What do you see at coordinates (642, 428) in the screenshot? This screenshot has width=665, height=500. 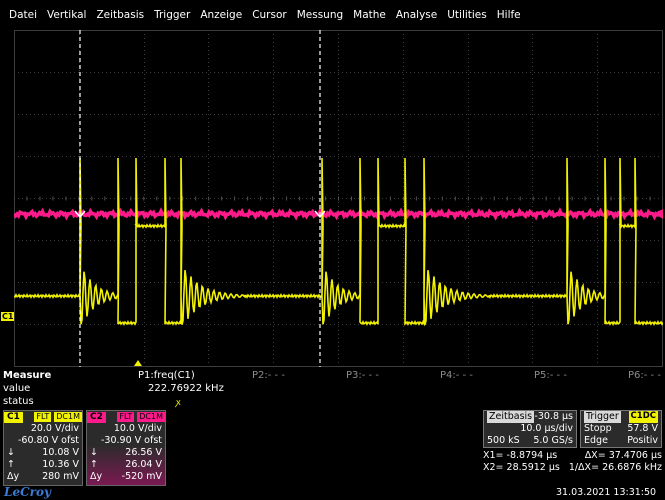 I see `trigger-level: 57.8 V` at bounding box center [642, 428].